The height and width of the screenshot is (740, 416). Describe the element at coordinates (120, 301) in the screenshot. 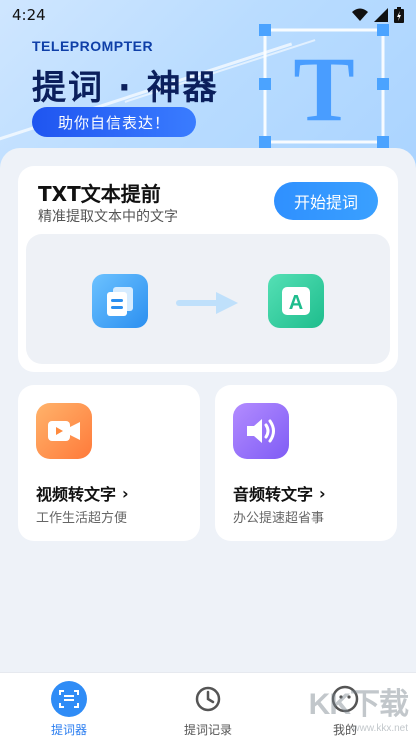

I see `document-stack-icon` at that location.